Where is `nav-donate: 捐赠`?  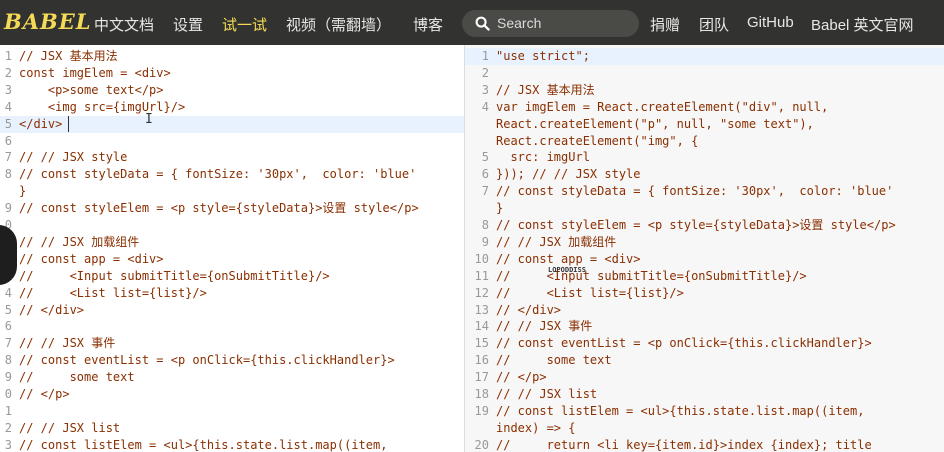 nav-donate: 捐赠 is located at coordinates (665, 24).